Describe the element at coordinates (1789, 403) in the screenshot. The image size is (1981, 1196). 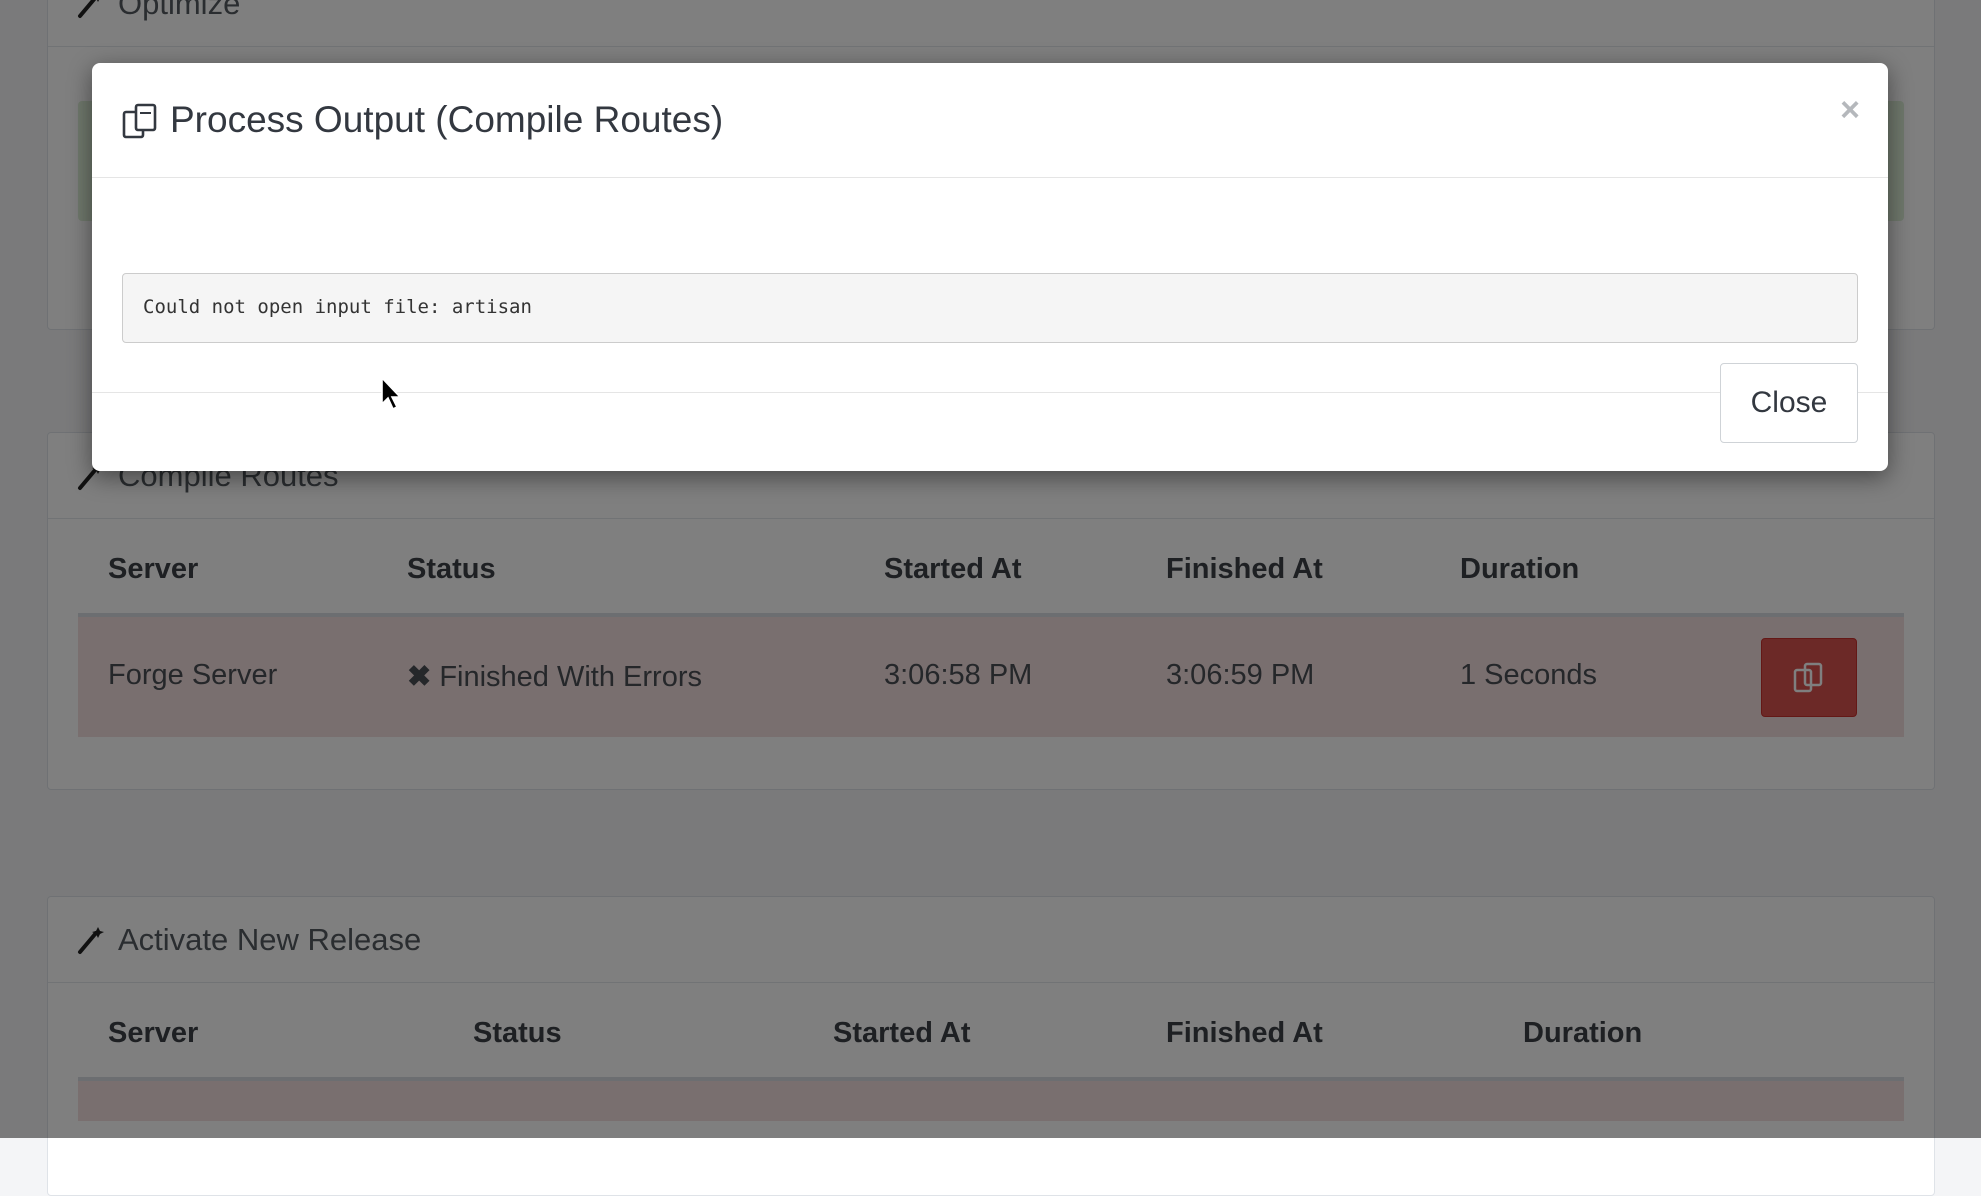
I see `close-button: Close` at that location.